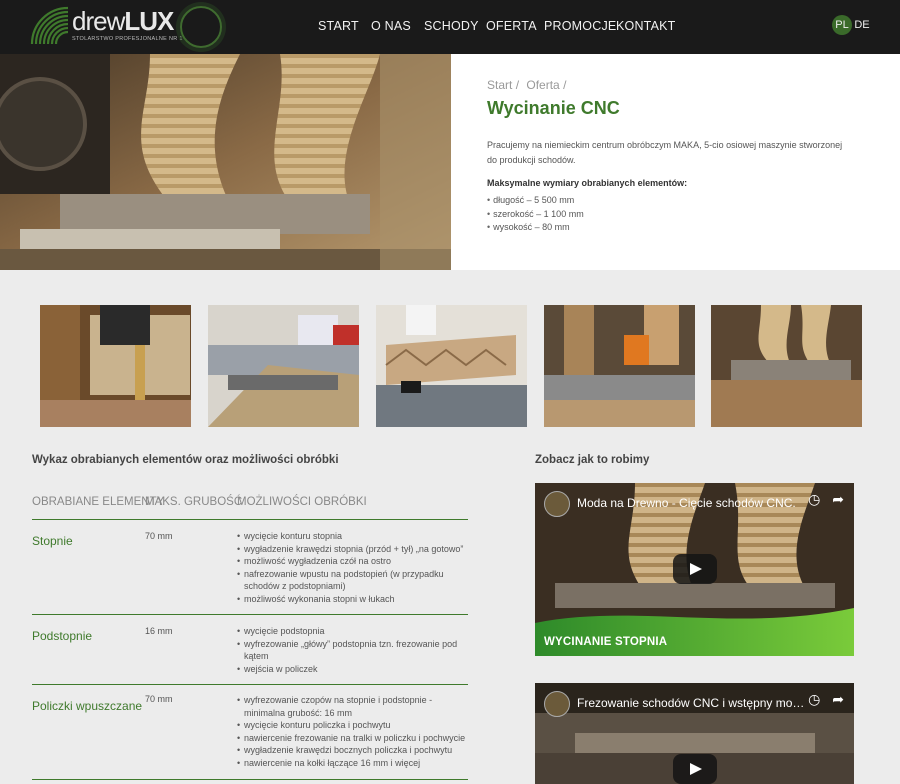 This screenshot has width=900, height=784. Describe the element at coordinates (391, 26) in the screenshot. I see `nav-o-nas: O nas` at that location.